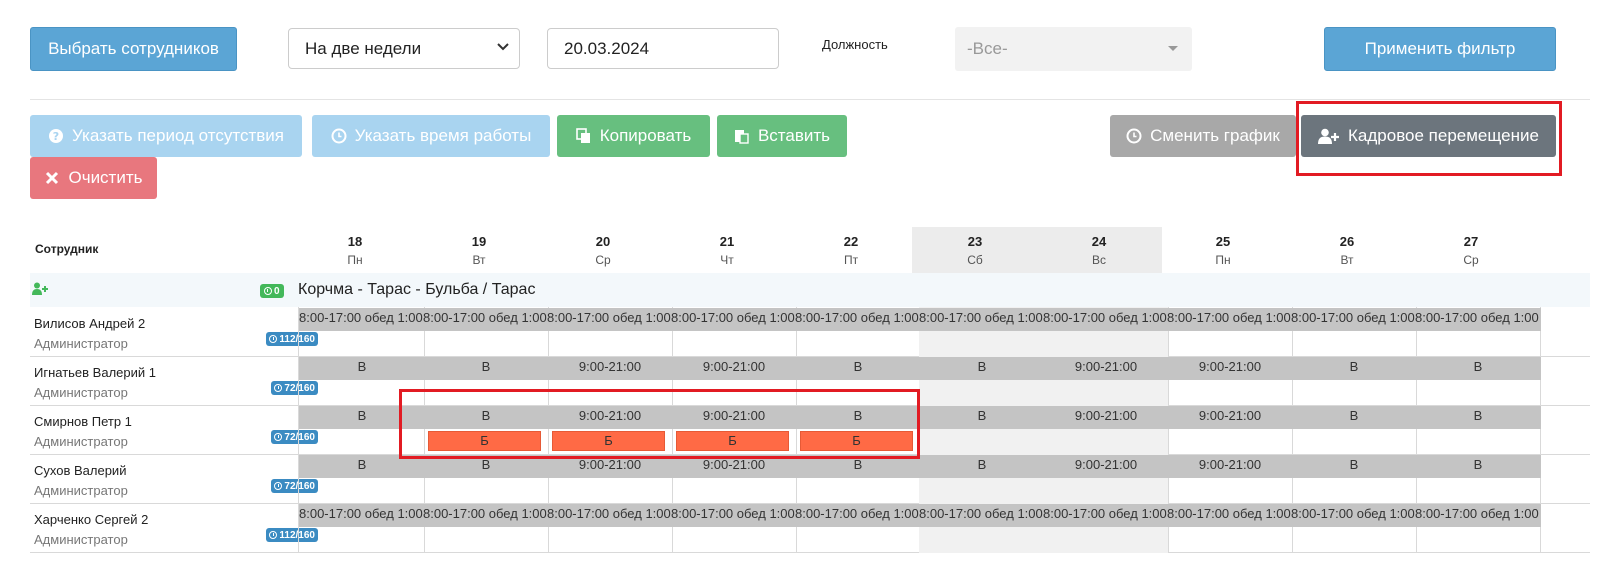 This screenshot has width=1600, height=572. I want to click on day-number: 27, so click(1471, 241).